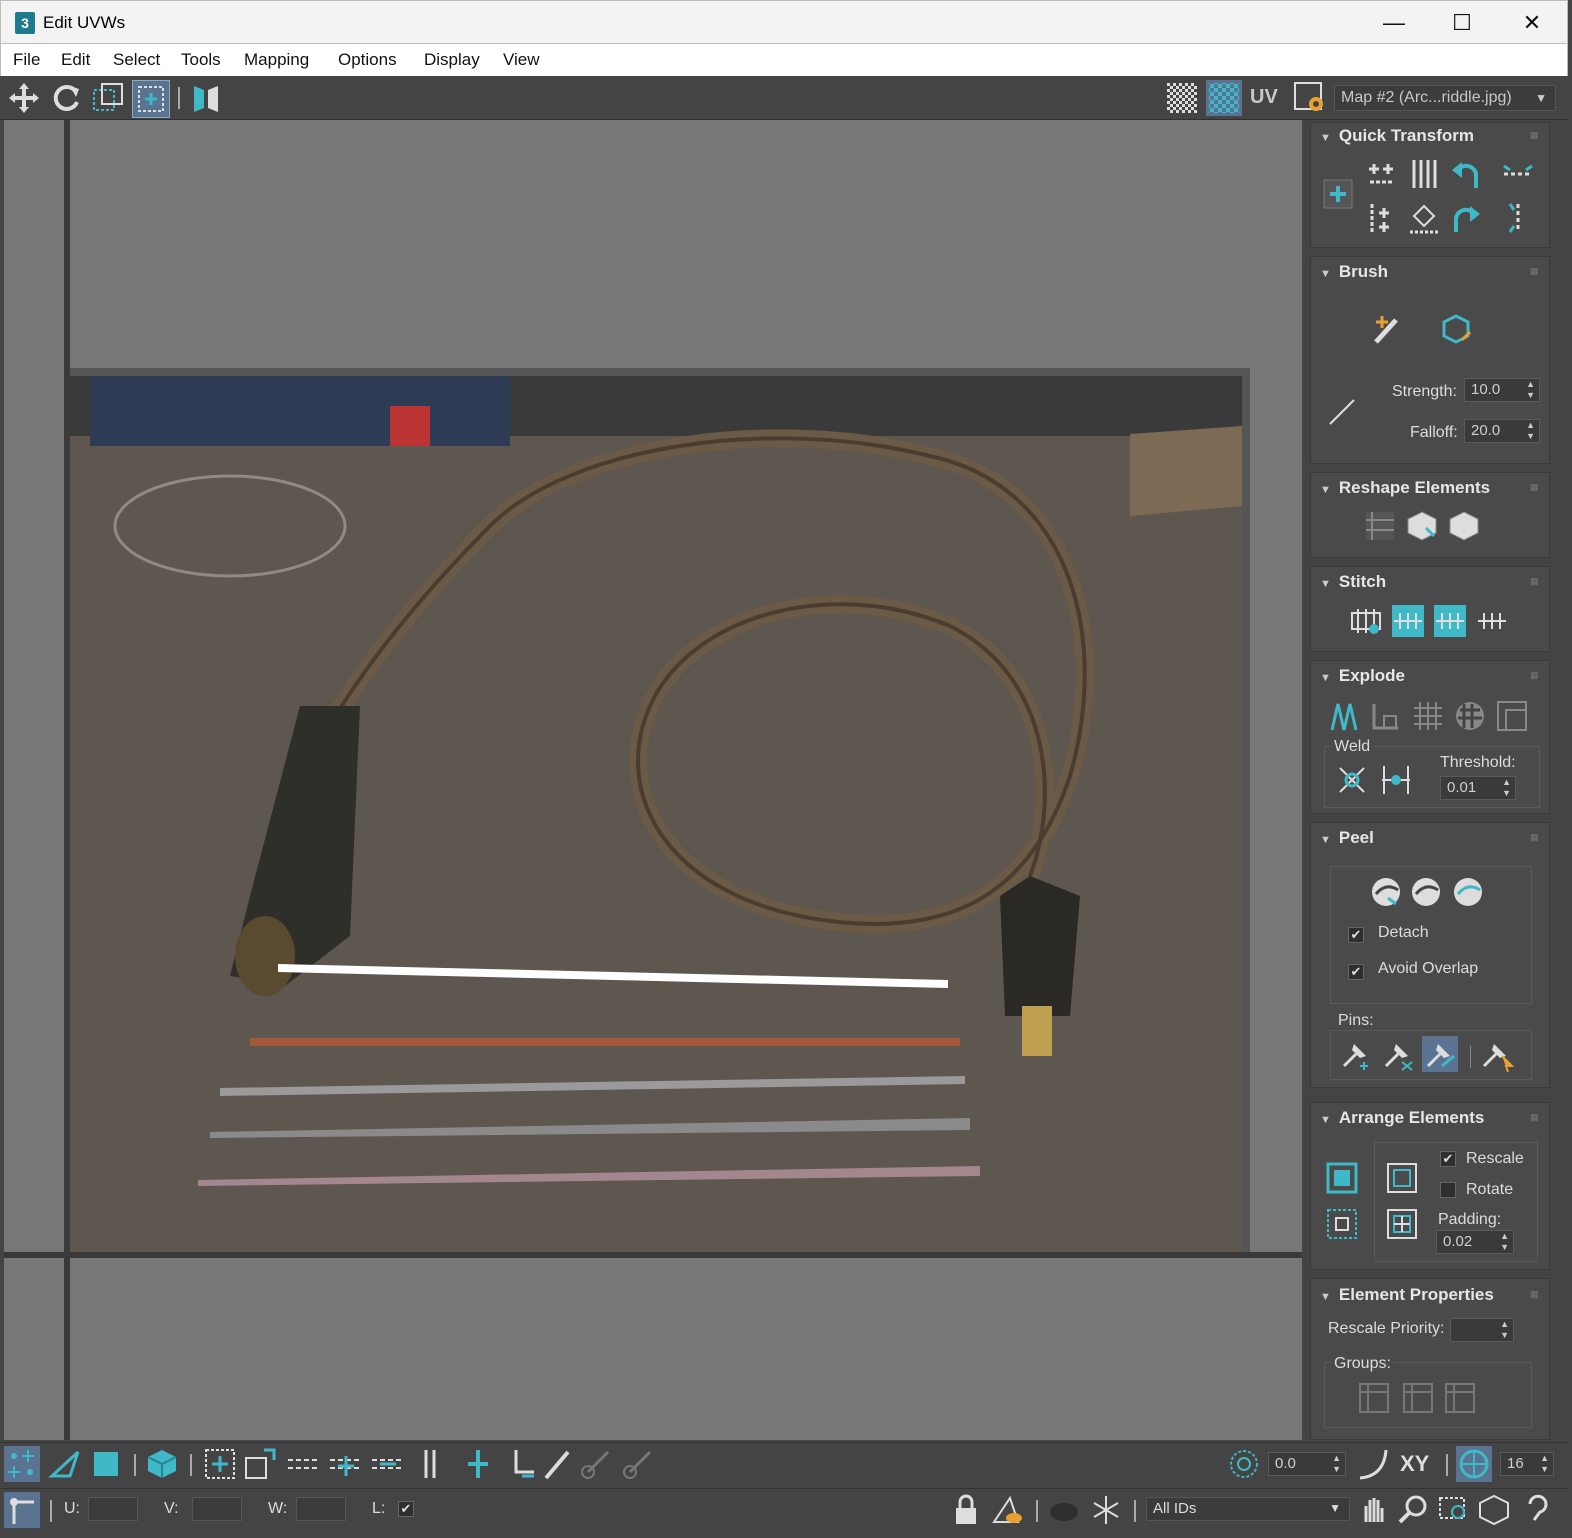 This screenshot has height=1538, width=1572. Describe the element at coordinates (1106, 1510) in the screenshot. I see `freeze-icon` at that location.